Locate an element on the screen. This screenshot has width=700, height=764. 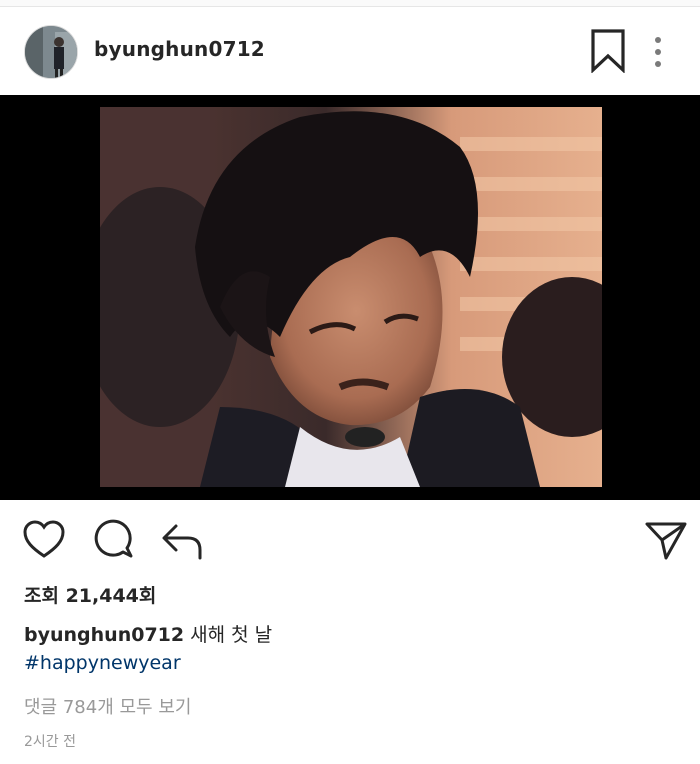
caption: byunghun0712 새해 첫 날 is located at coordinates (148, 633).